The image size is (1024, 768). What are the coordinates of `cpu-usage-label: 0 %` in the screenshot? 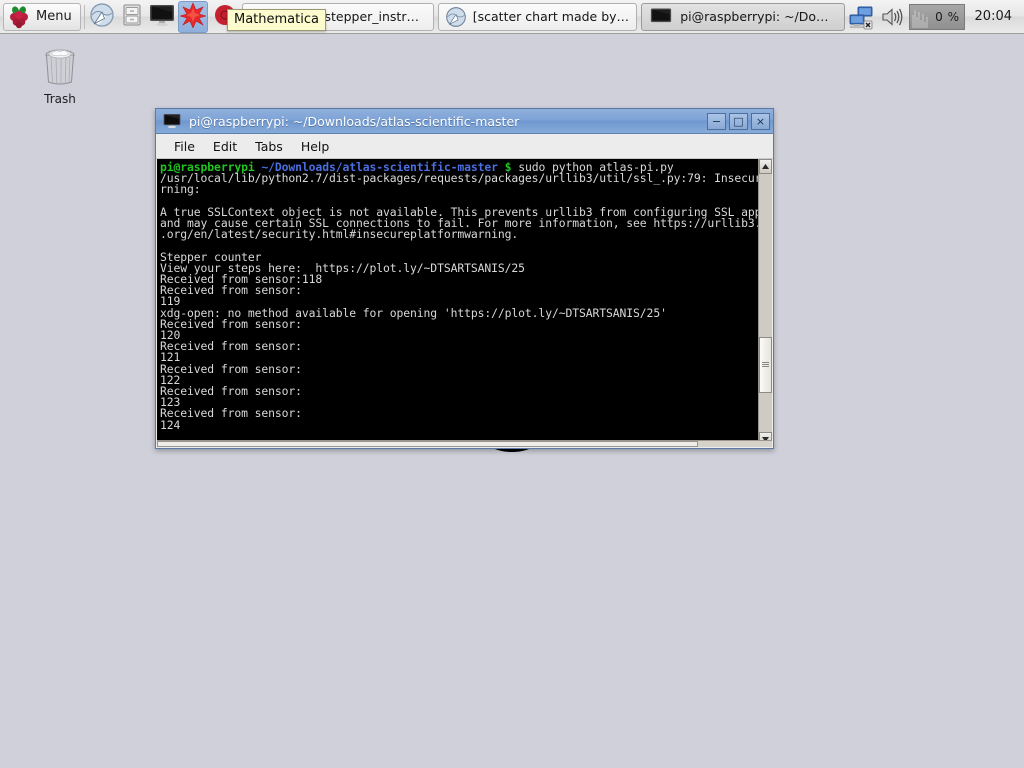 It's located at (947, 16).